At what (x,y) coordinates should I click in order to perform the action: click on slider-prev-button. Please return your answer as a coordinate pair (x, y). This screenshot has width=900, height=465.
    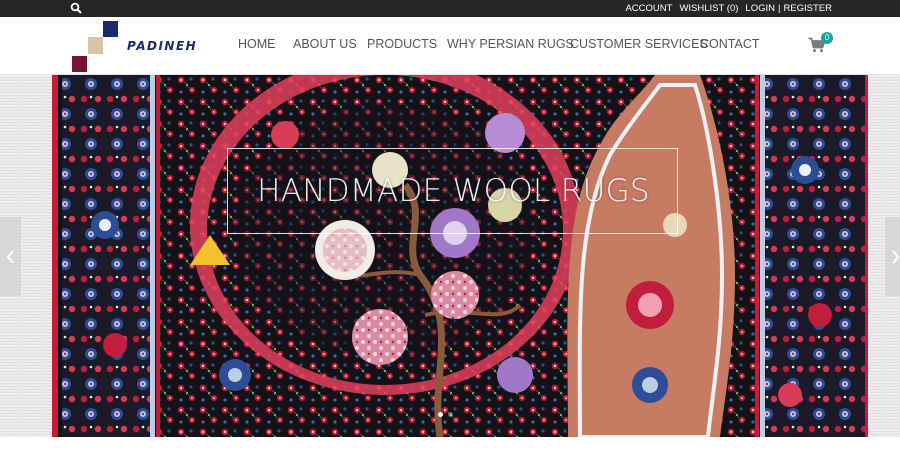
    Looking at the image, I should click on (10, 256).